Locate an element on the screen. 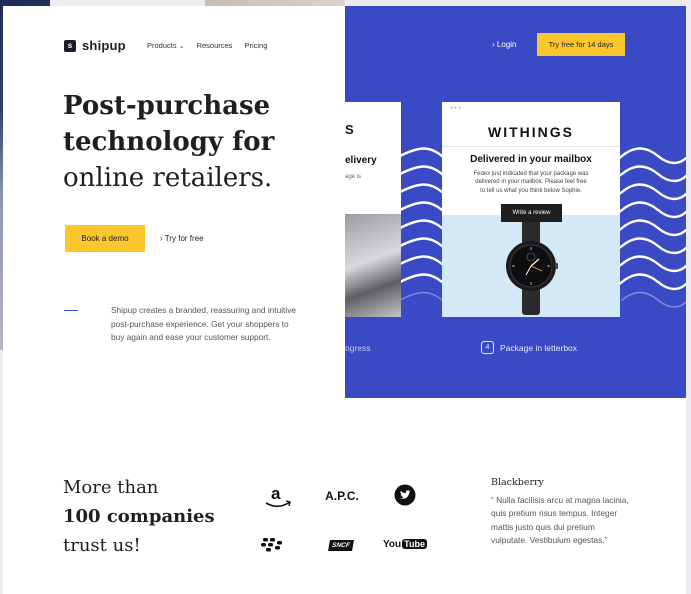 This screenshot has height=594, width=691. main-nav: Products ⌄ Resources Pricing is located at coordinates (207, 45).